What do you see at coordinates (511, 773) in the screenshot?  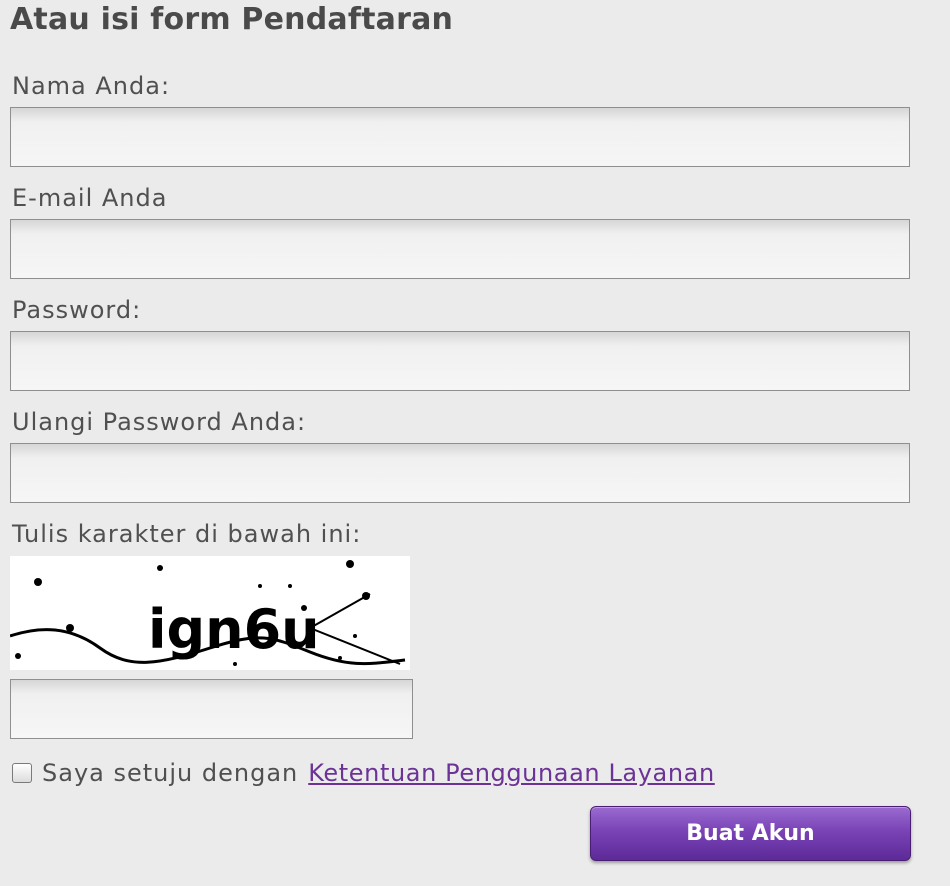 I see `terms-link: Ketentuan Penggunaan Layanan` at bounding box center [511, 773].